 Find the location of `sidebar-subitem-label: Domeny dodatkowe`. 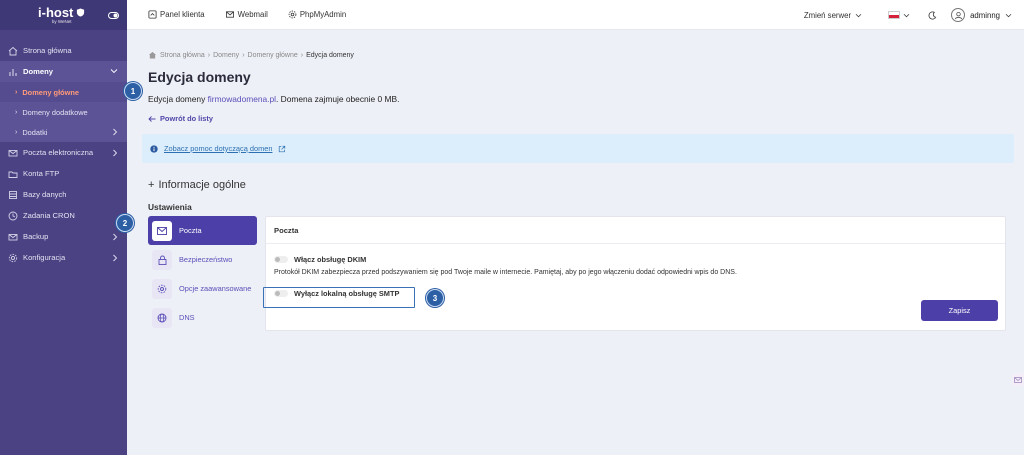

sidebar-subitem-label: Domeny dodatkowe is located at coordinates (55, 112).